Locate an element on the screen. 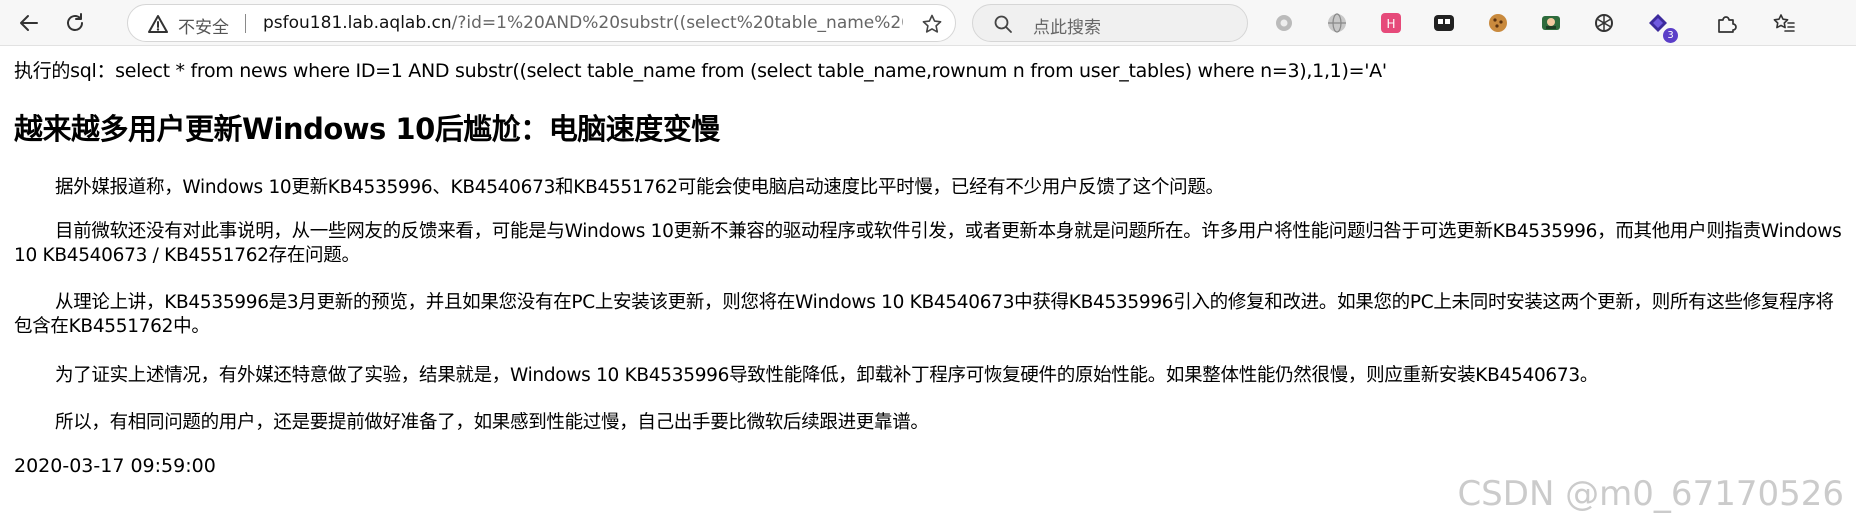 This screenshot has height=532, width=1856. publish-date: 2020-03-17 09:59:00 is located at coordinates (115, 466).